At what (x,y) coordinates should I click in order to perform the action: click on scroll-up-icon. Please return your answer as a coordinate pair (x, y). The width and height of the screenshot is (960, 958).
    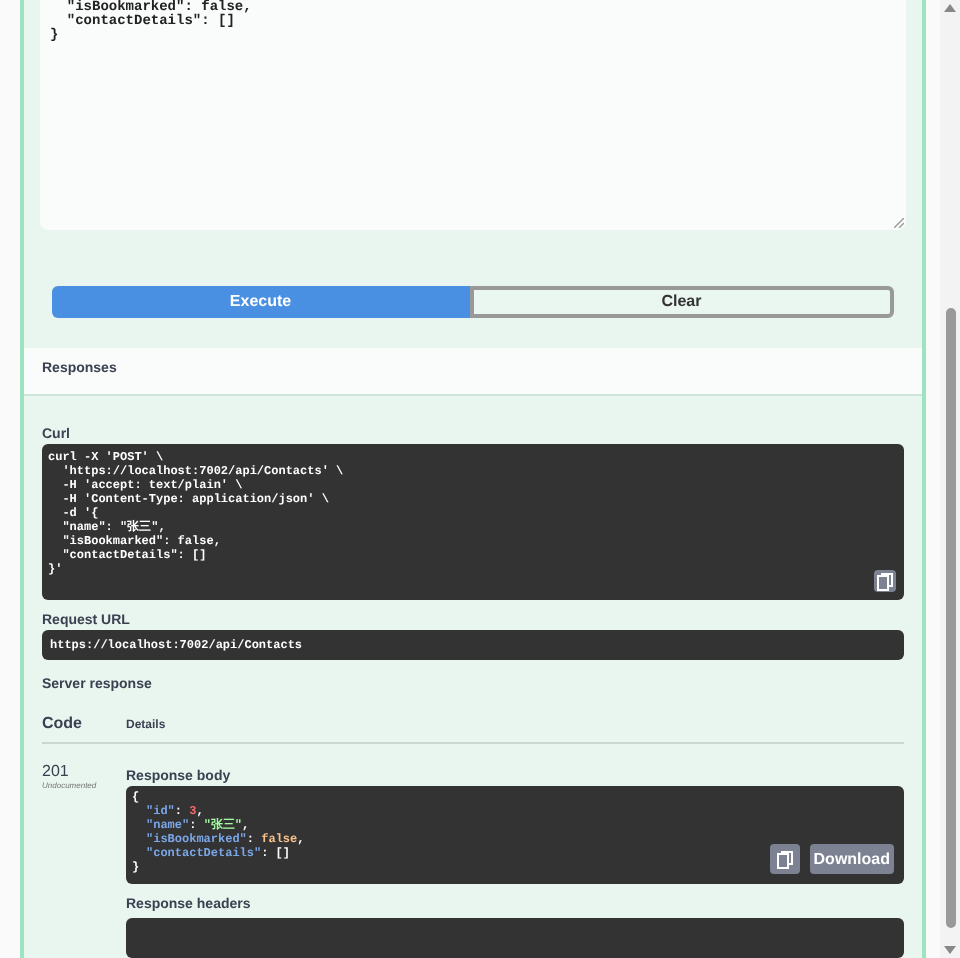
    Looking at the image, I should click on (950, 8).